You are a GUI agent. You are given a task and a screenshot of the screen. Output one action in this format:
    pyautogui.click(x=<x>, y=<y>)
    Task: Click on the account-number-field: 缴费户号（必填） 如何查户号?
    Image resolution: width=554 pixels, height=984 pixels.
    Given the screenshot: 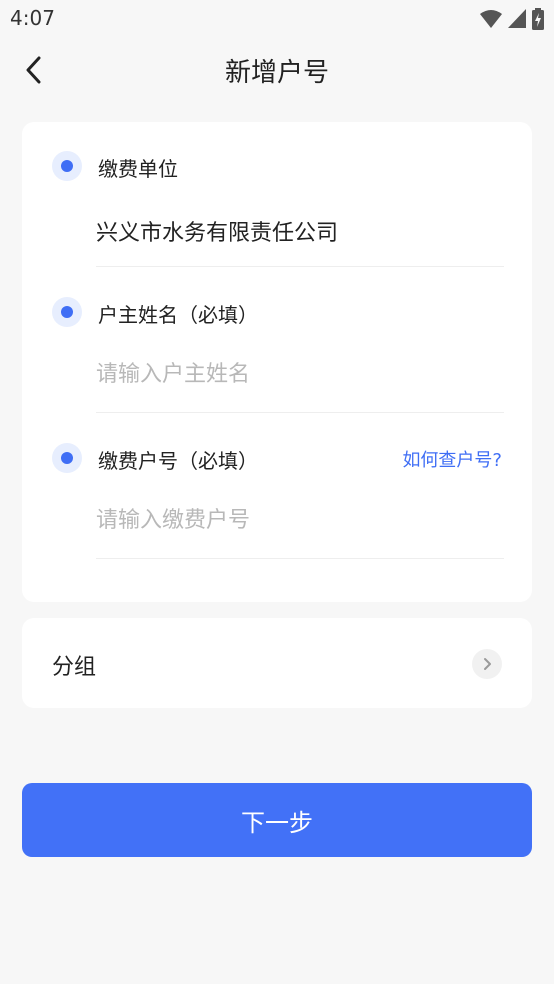 What is the action you would take?
    pyautogui.click(x=277, y=487)
    